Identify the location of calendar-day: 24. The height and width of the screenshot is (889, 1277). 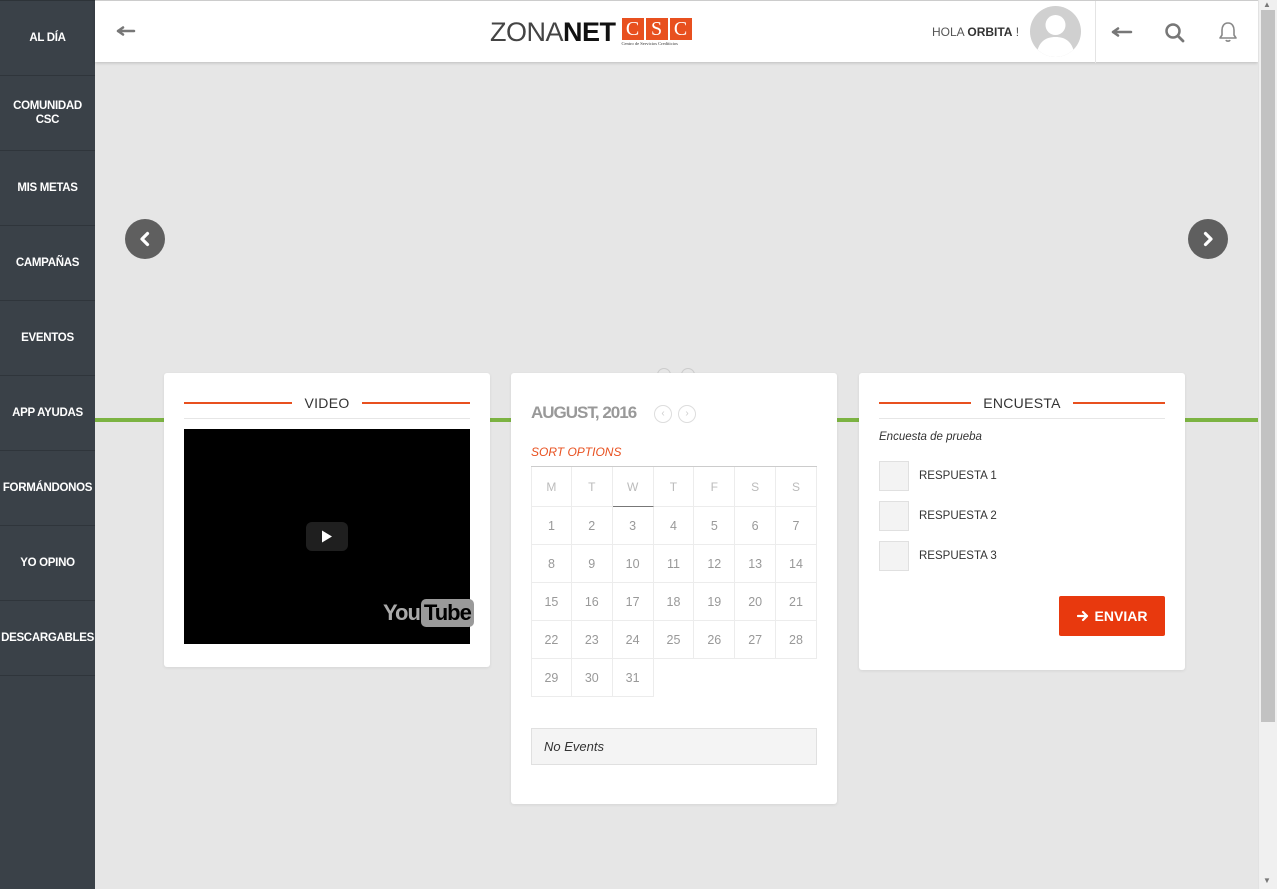
(633, 640).